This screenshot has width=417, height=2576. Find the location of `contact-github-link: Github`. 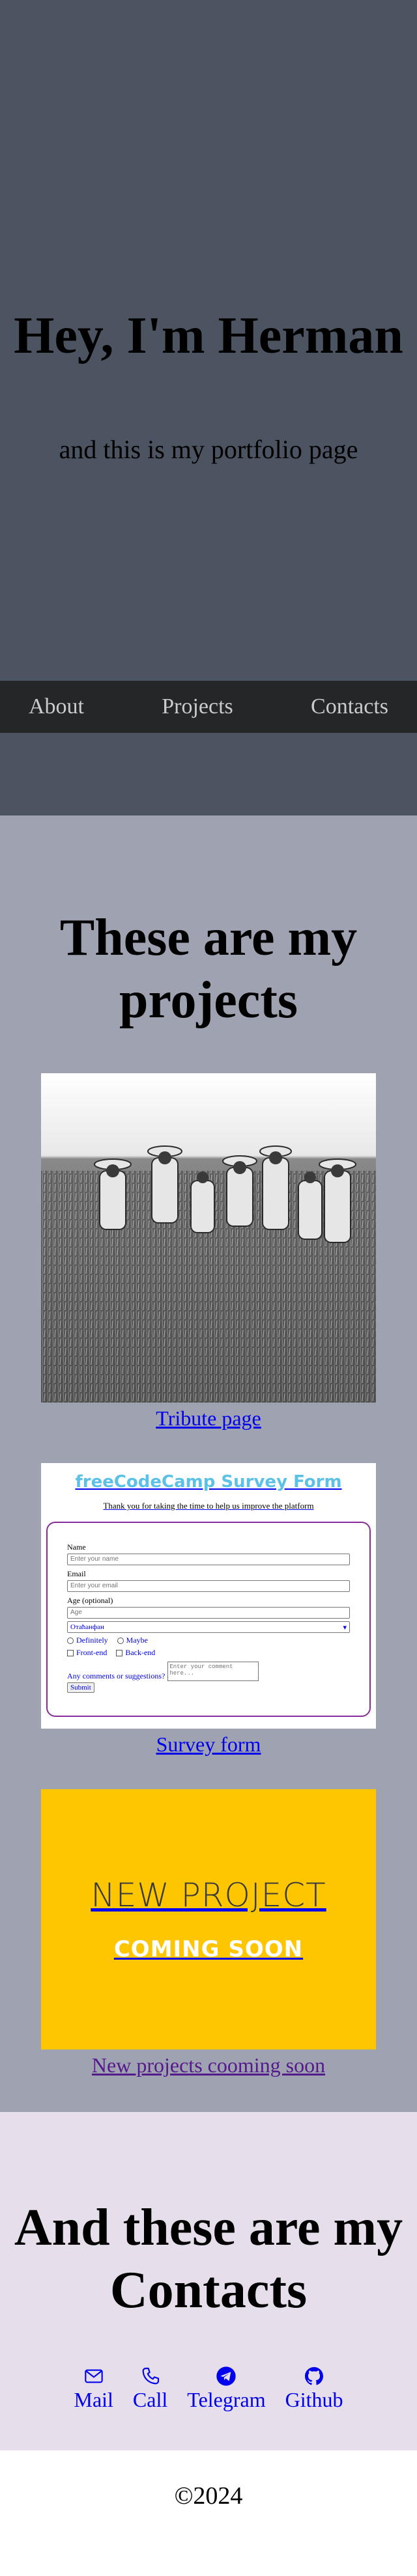

contact-github-link: Github is located at coordinates (314, 2389).